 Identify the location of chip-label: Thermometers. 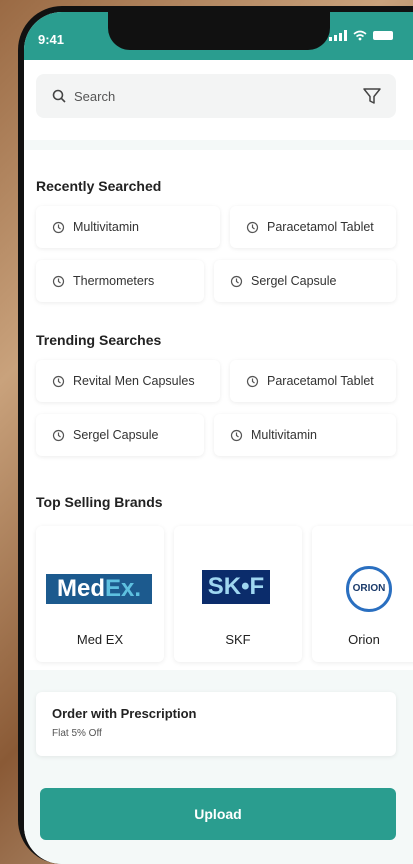
(114, 281).